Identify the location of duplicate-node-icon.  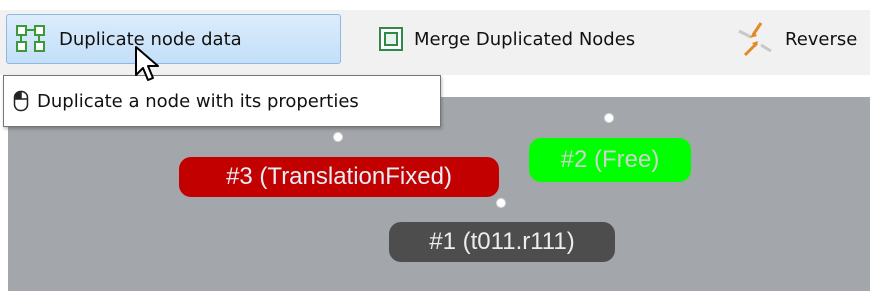
(30, 38).